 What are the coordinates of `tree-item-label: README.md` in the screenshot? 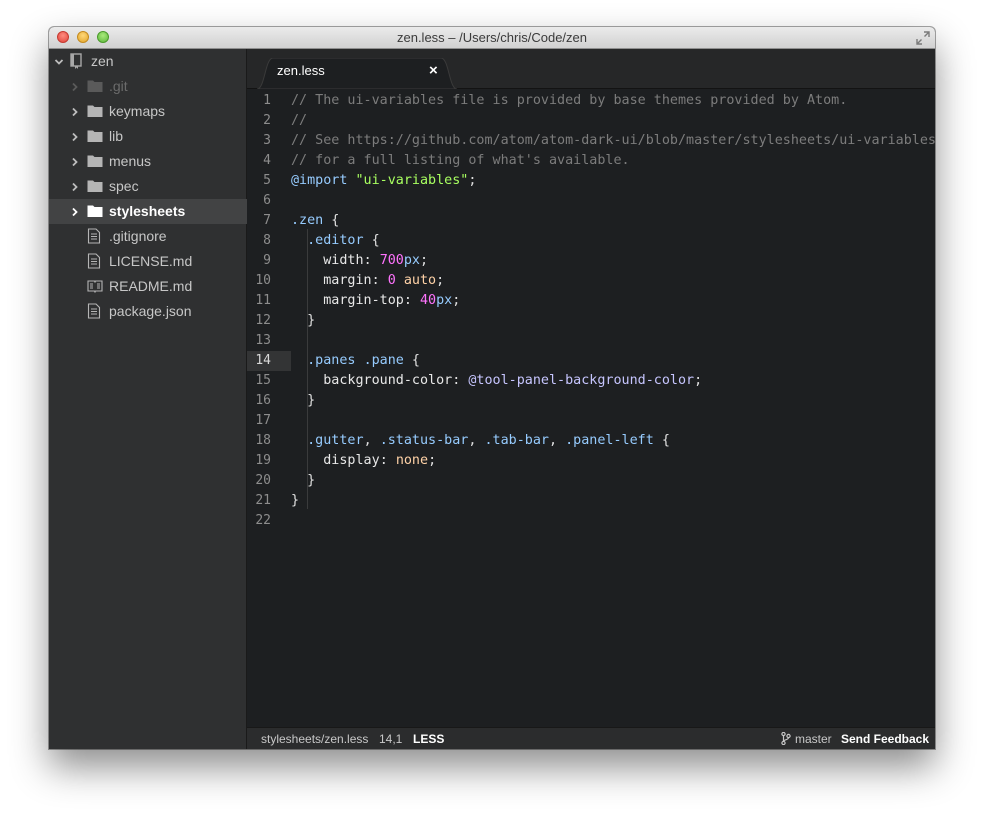 It's located at (151, 286).